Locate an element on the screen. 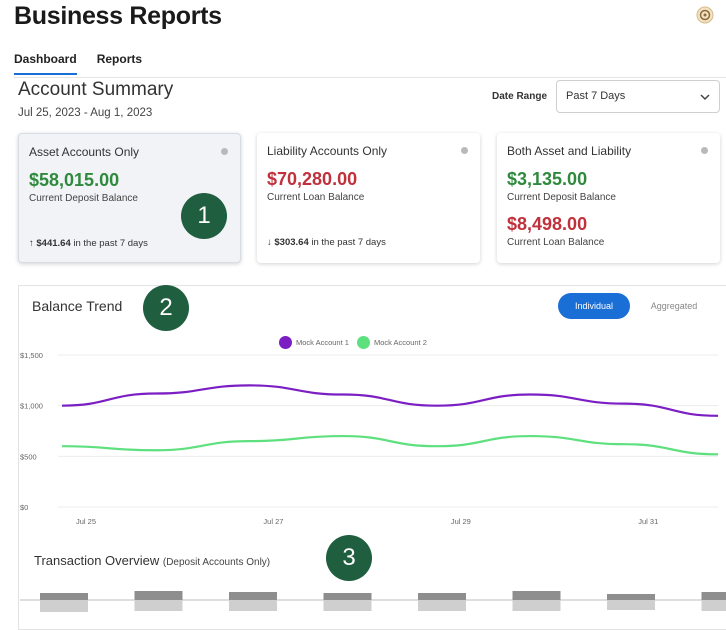 The width and height of the screenshot is (726, 630). y-tick-label: $1,000 is located at coordinates (31, 406).